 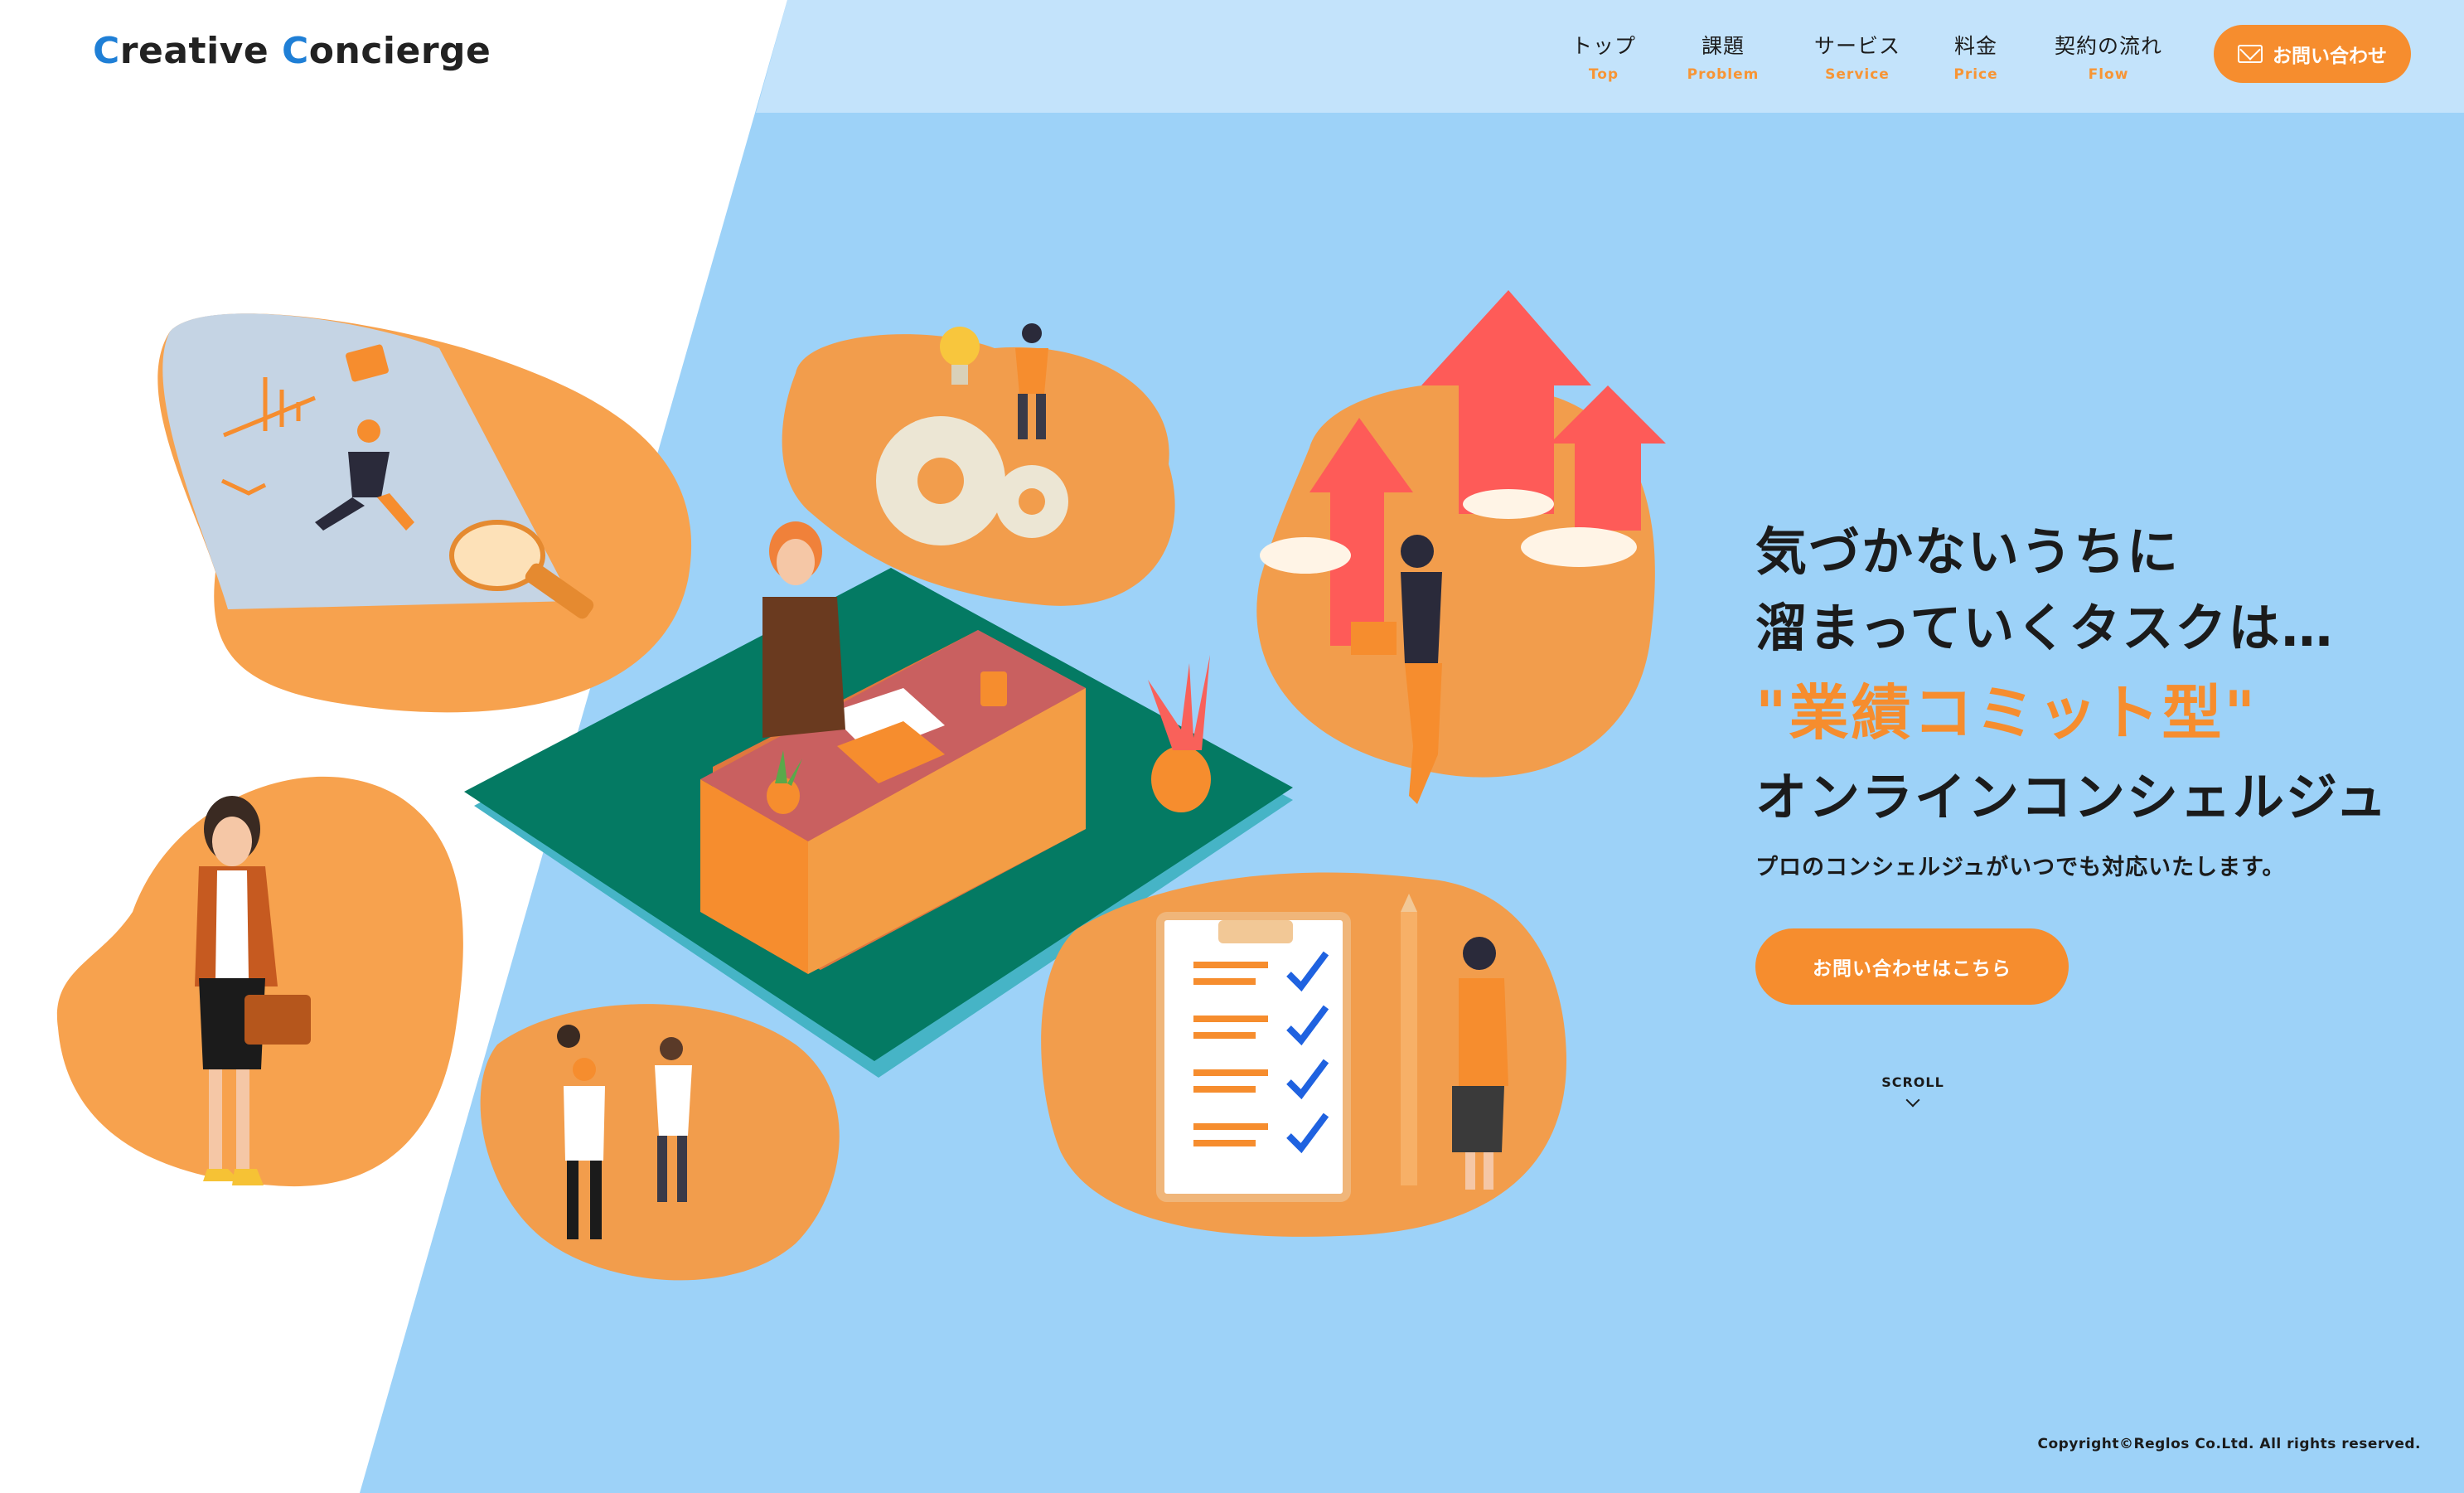 I want to click on nav-item-sublabel: Problem, so click(x=1723, y=74).